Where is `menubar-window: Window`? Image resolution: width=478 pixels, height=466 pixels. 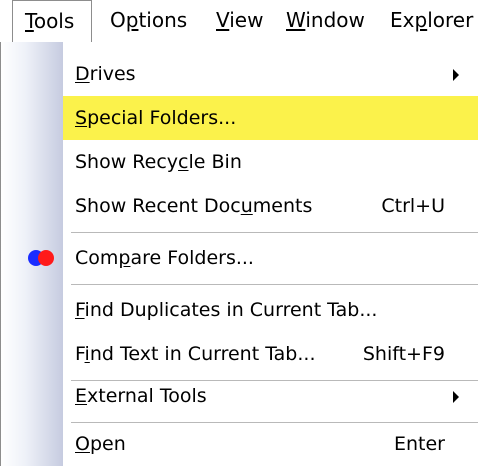
menubar-window: Window is located at coordinates (325, 21).